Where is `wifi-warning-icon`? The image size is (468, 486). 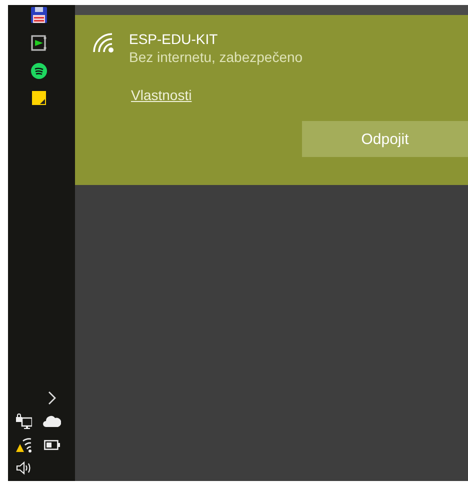 wifi-warning-icon is located at coordinates (24, 445).